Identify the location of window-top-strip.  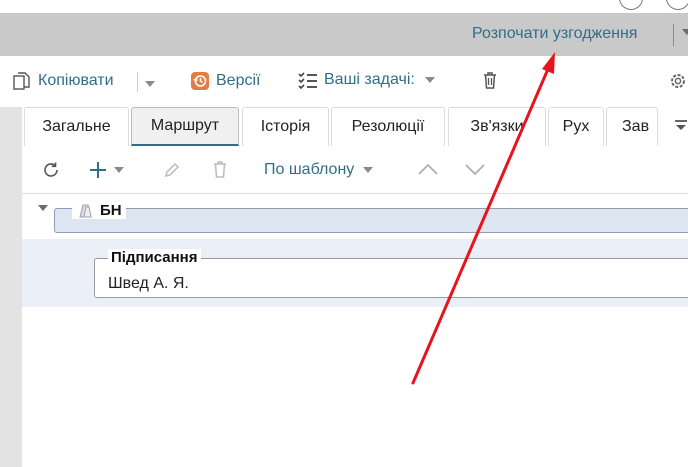
(344, 6).